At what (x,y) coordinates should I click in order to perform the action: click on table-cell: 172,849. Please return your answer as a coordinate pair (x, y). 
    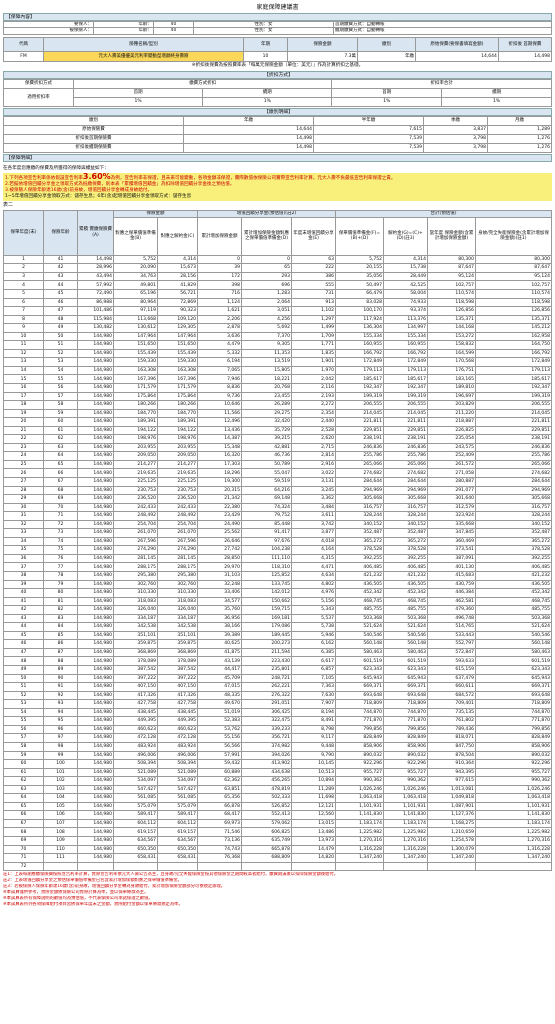
    Looking at the image, I should click on (513, 362).